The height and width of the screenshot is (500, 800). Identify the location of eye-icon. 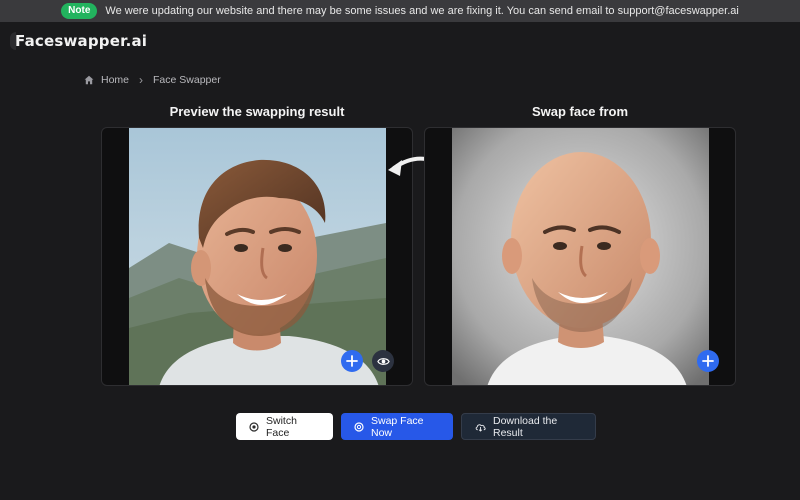
(383, 361).